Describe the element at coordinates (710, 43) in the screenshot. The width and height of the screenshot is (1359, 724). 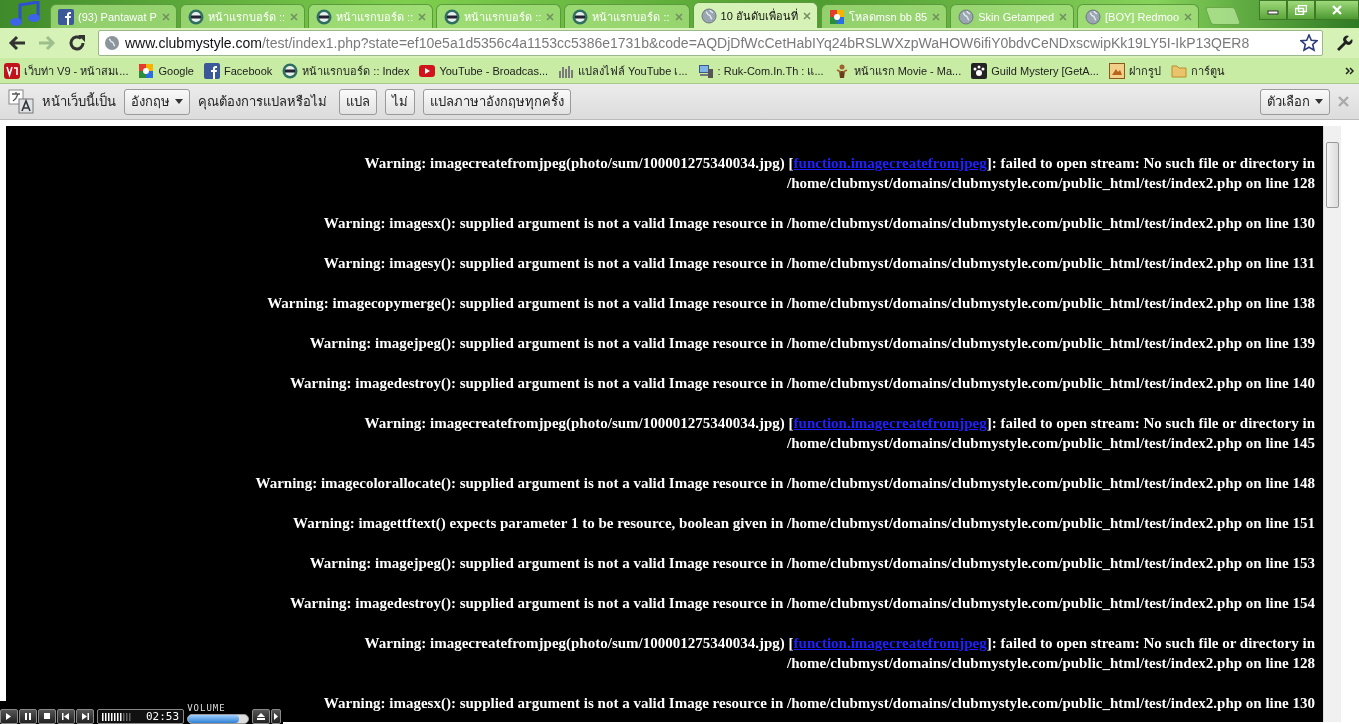
I see `address-bar: www.clubmystyle.com/test/index1.php?state=ef10e5a1d5356c4a1153cc5386e1731b&code=AQDjDfWcCetHabIYq24bRSLWXzpWaHOW6ifiY0bdvCeNDxscwipKk19LY5I-IkP13QER8` at that location.